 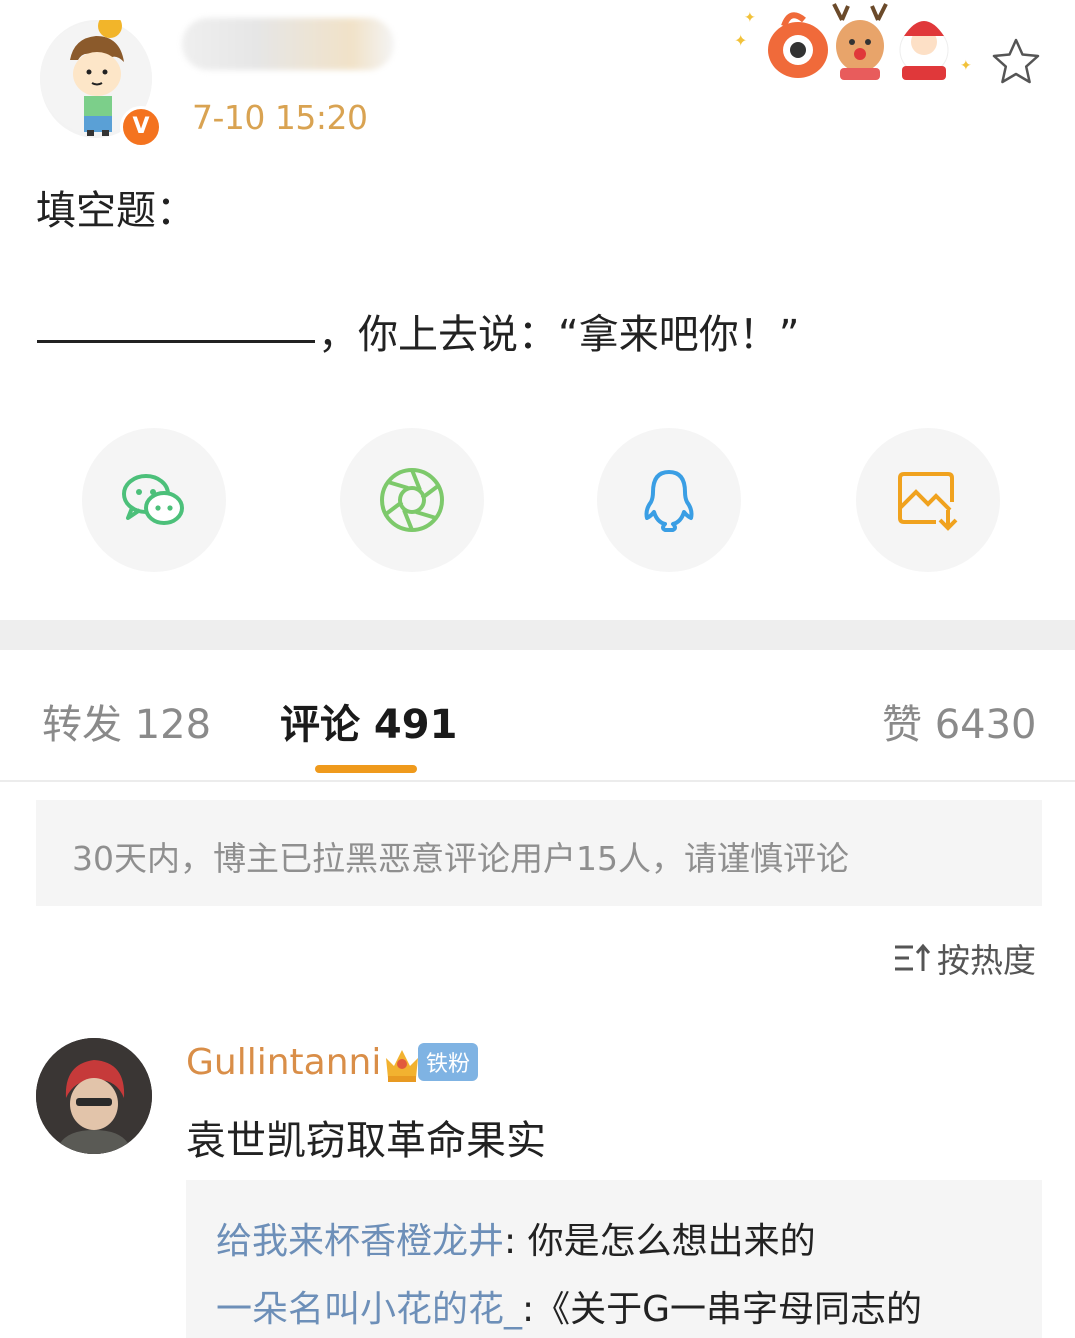 I want to click on tabs-divider, so click(x=537, y=781).